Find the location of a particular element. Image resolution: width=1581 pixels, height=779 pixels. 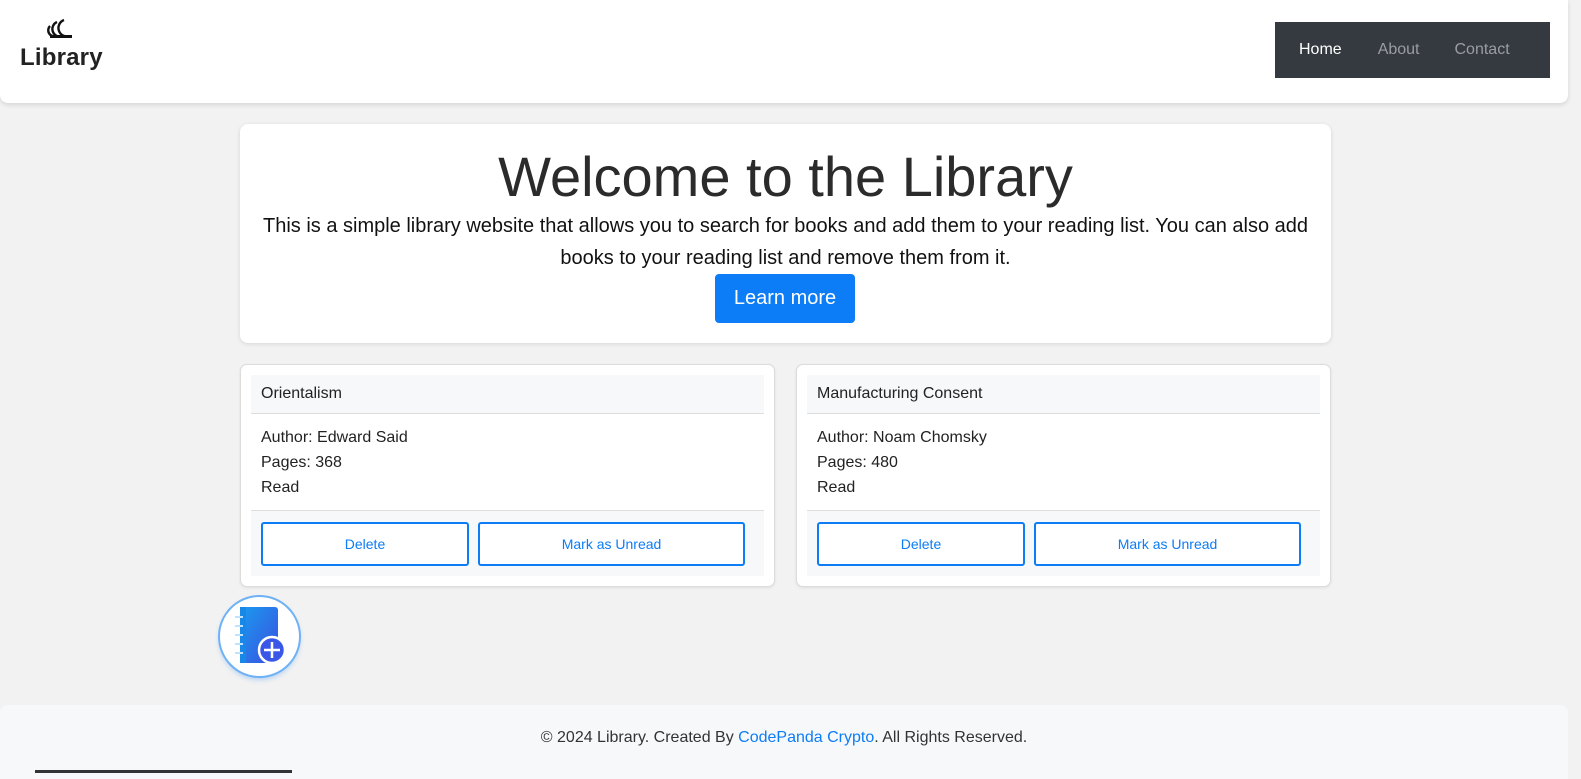

brand-name: Library is located at coordinates (61, 57).